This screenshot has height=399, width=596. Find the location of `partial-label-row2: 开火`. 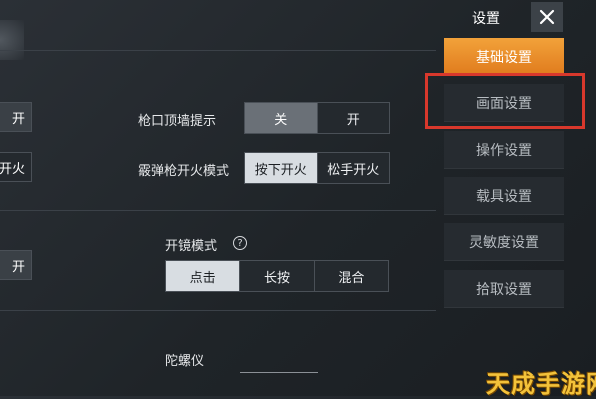

partial-label-row2: 开火 is located at coordinates (12, 169).